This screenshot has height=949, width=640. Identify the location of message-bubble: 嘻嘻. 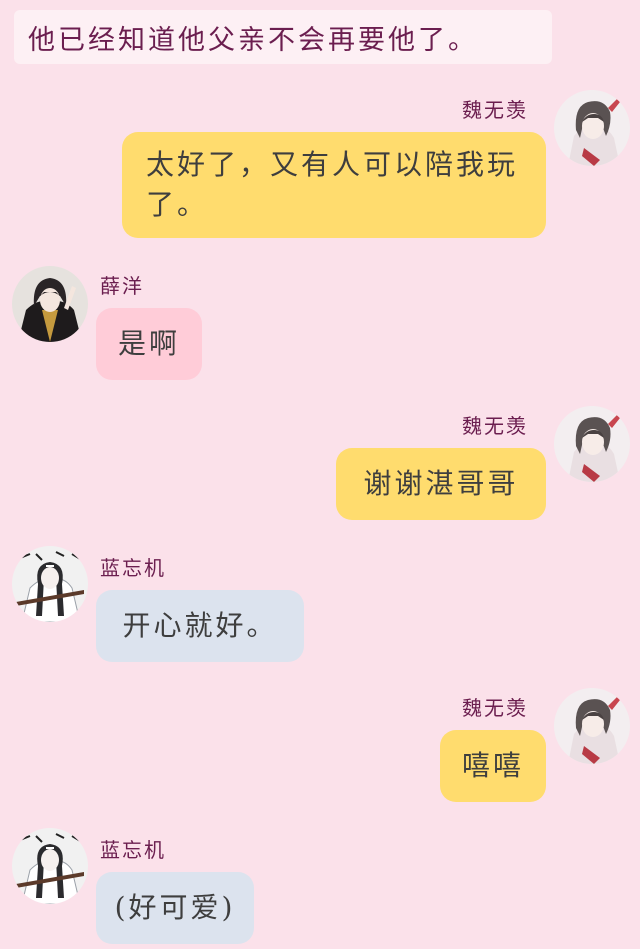
(493, 766).